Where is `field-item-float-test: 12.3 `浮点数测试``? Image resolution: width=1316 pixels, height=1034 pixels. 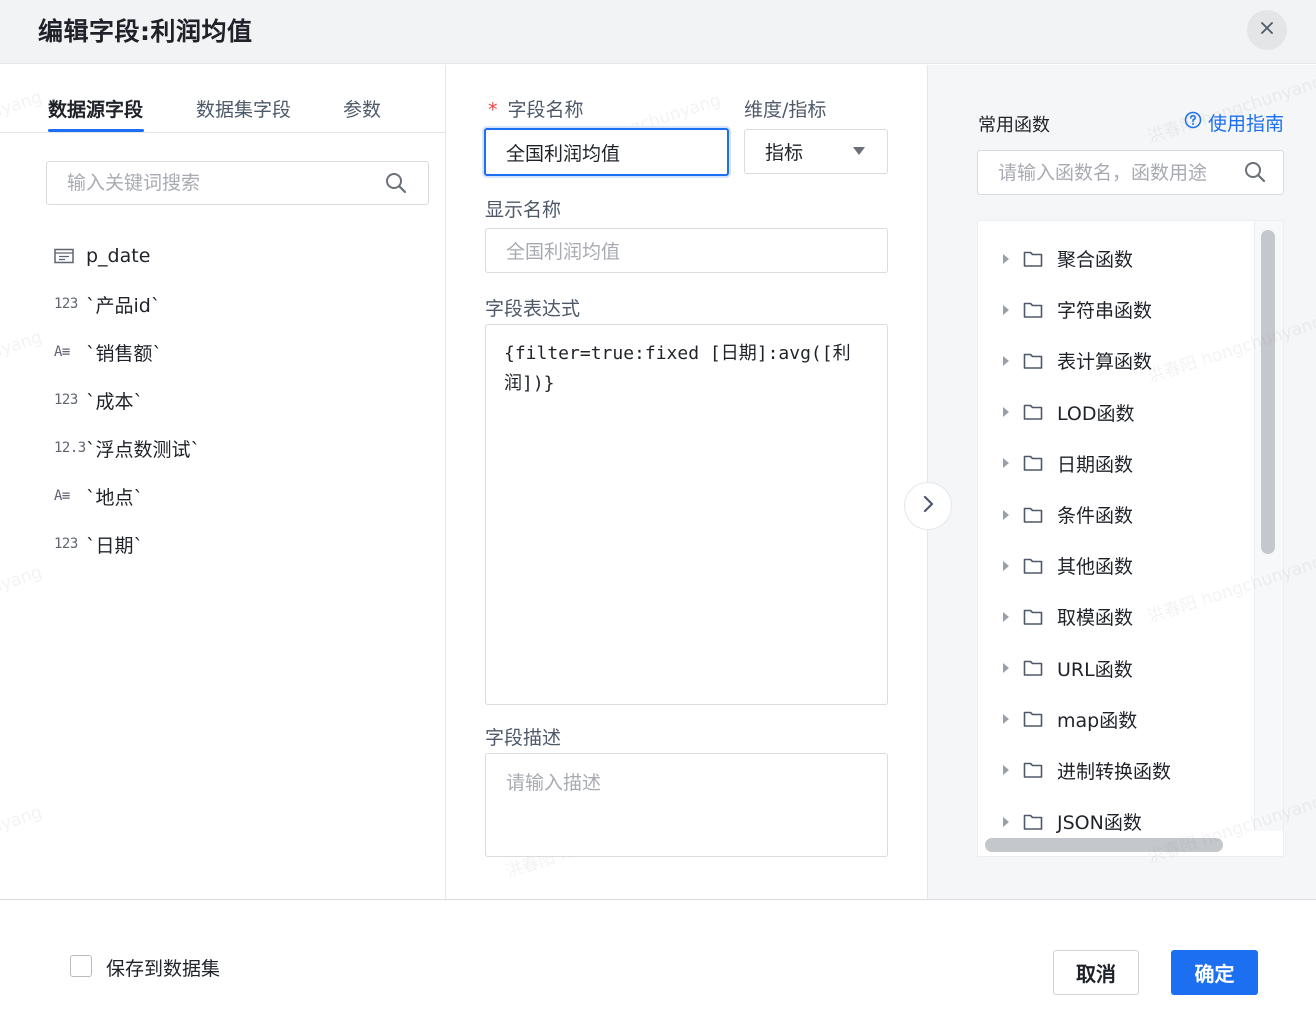 field-item-float-test: 12.3 `浮点数测试` is located at coordinates (127, 448).